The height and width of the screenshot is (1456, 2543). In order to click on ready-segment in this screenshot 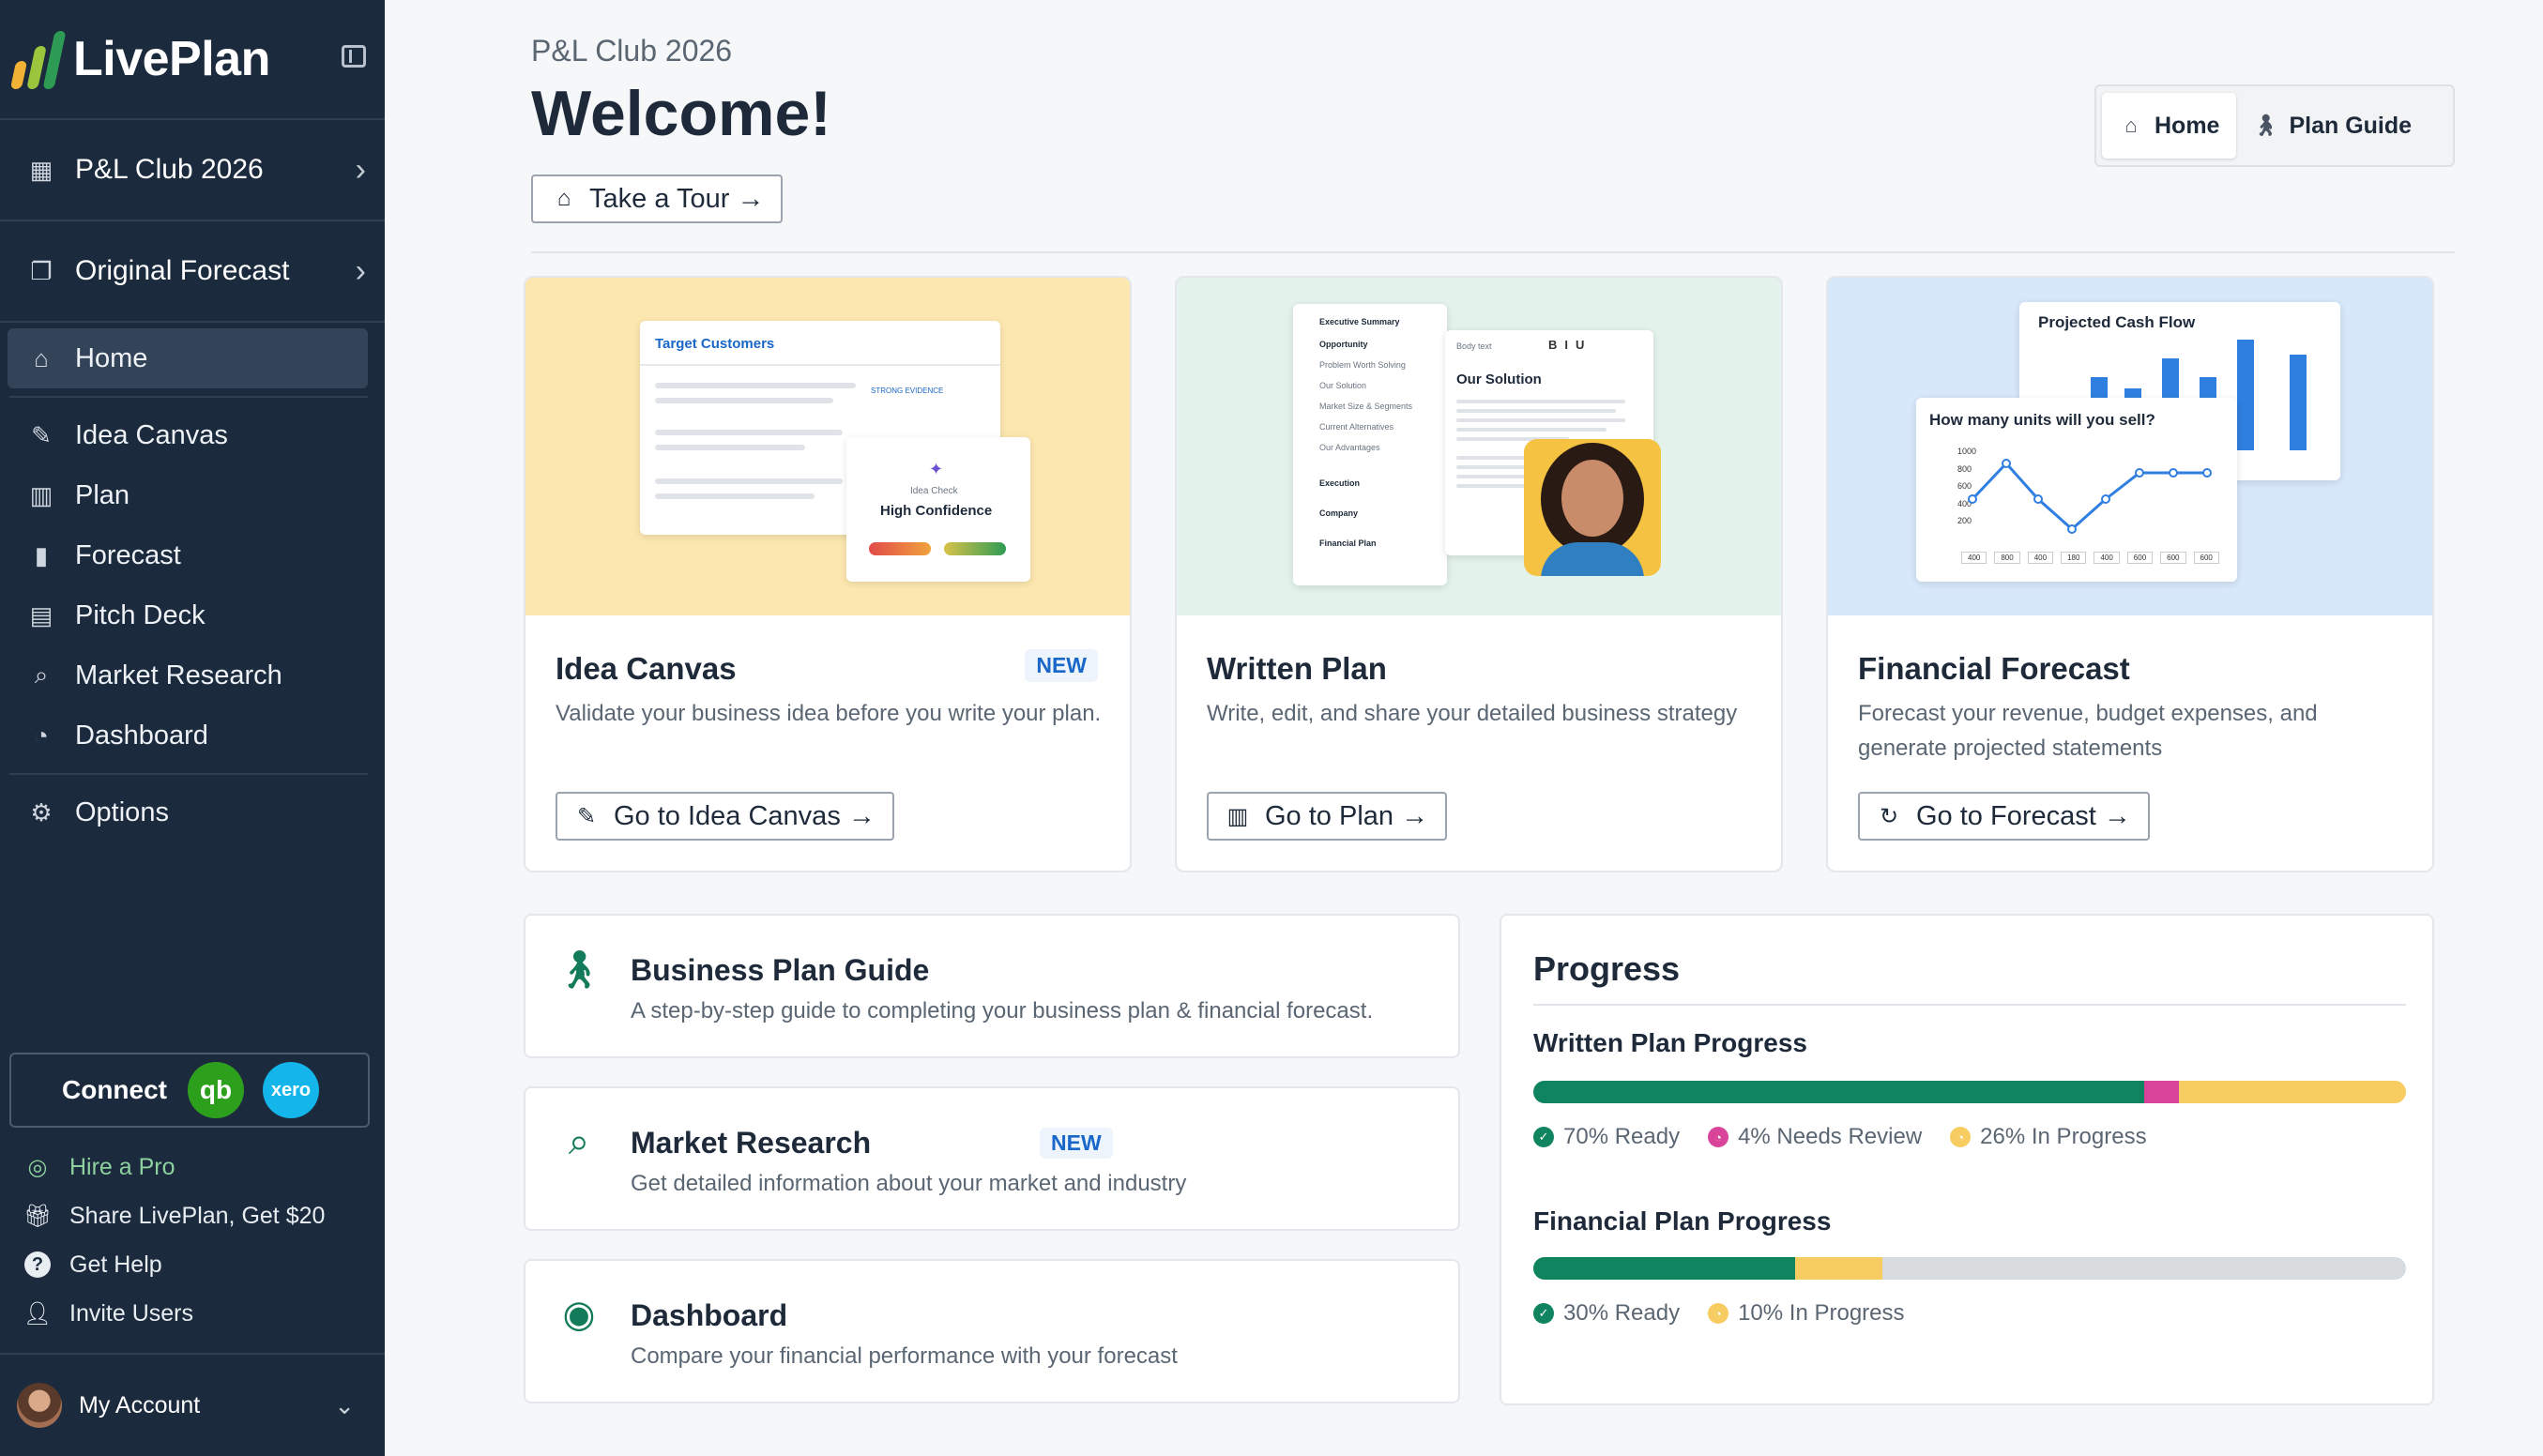, I will do `click(1838, 1092)`.